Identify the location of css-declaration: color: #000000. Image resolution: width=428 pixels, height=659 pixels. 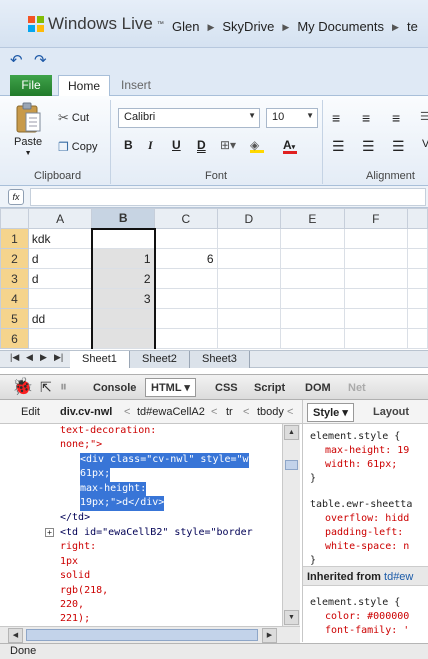
(367, 617).